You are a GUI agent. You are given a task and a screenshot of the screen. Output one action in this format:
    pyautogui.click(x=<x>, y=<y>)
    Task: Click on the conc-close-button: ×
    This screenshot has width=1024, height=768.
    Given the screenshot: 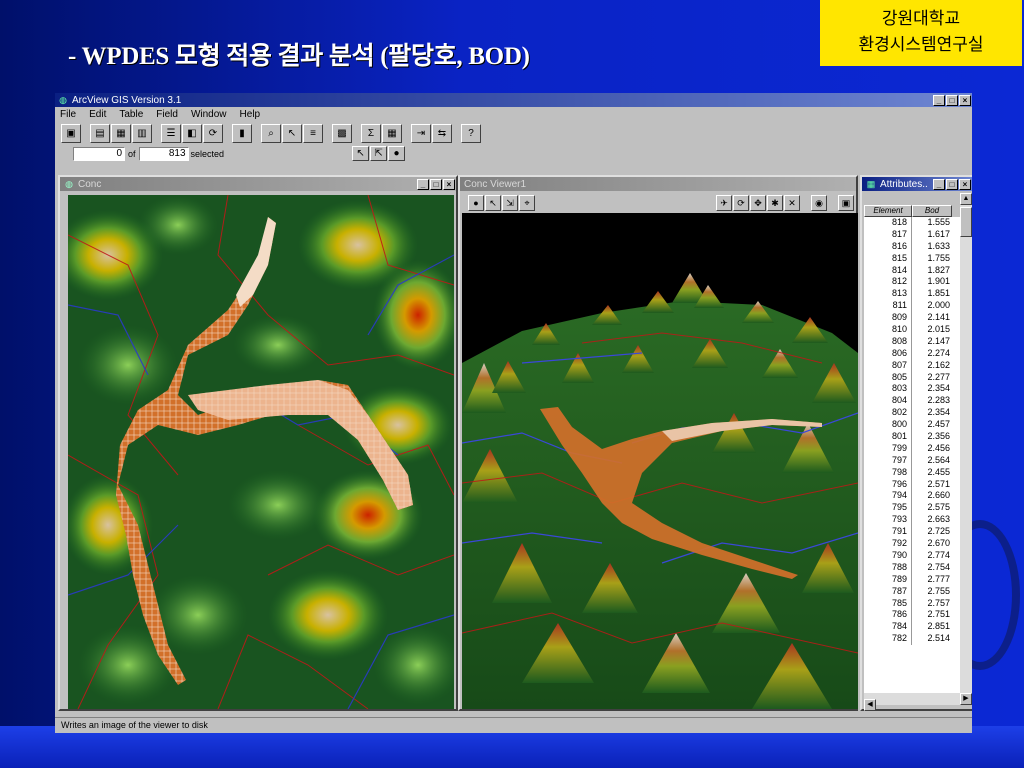 What is the action you would take?
    pyautogui.click(x=449, y=184)
    